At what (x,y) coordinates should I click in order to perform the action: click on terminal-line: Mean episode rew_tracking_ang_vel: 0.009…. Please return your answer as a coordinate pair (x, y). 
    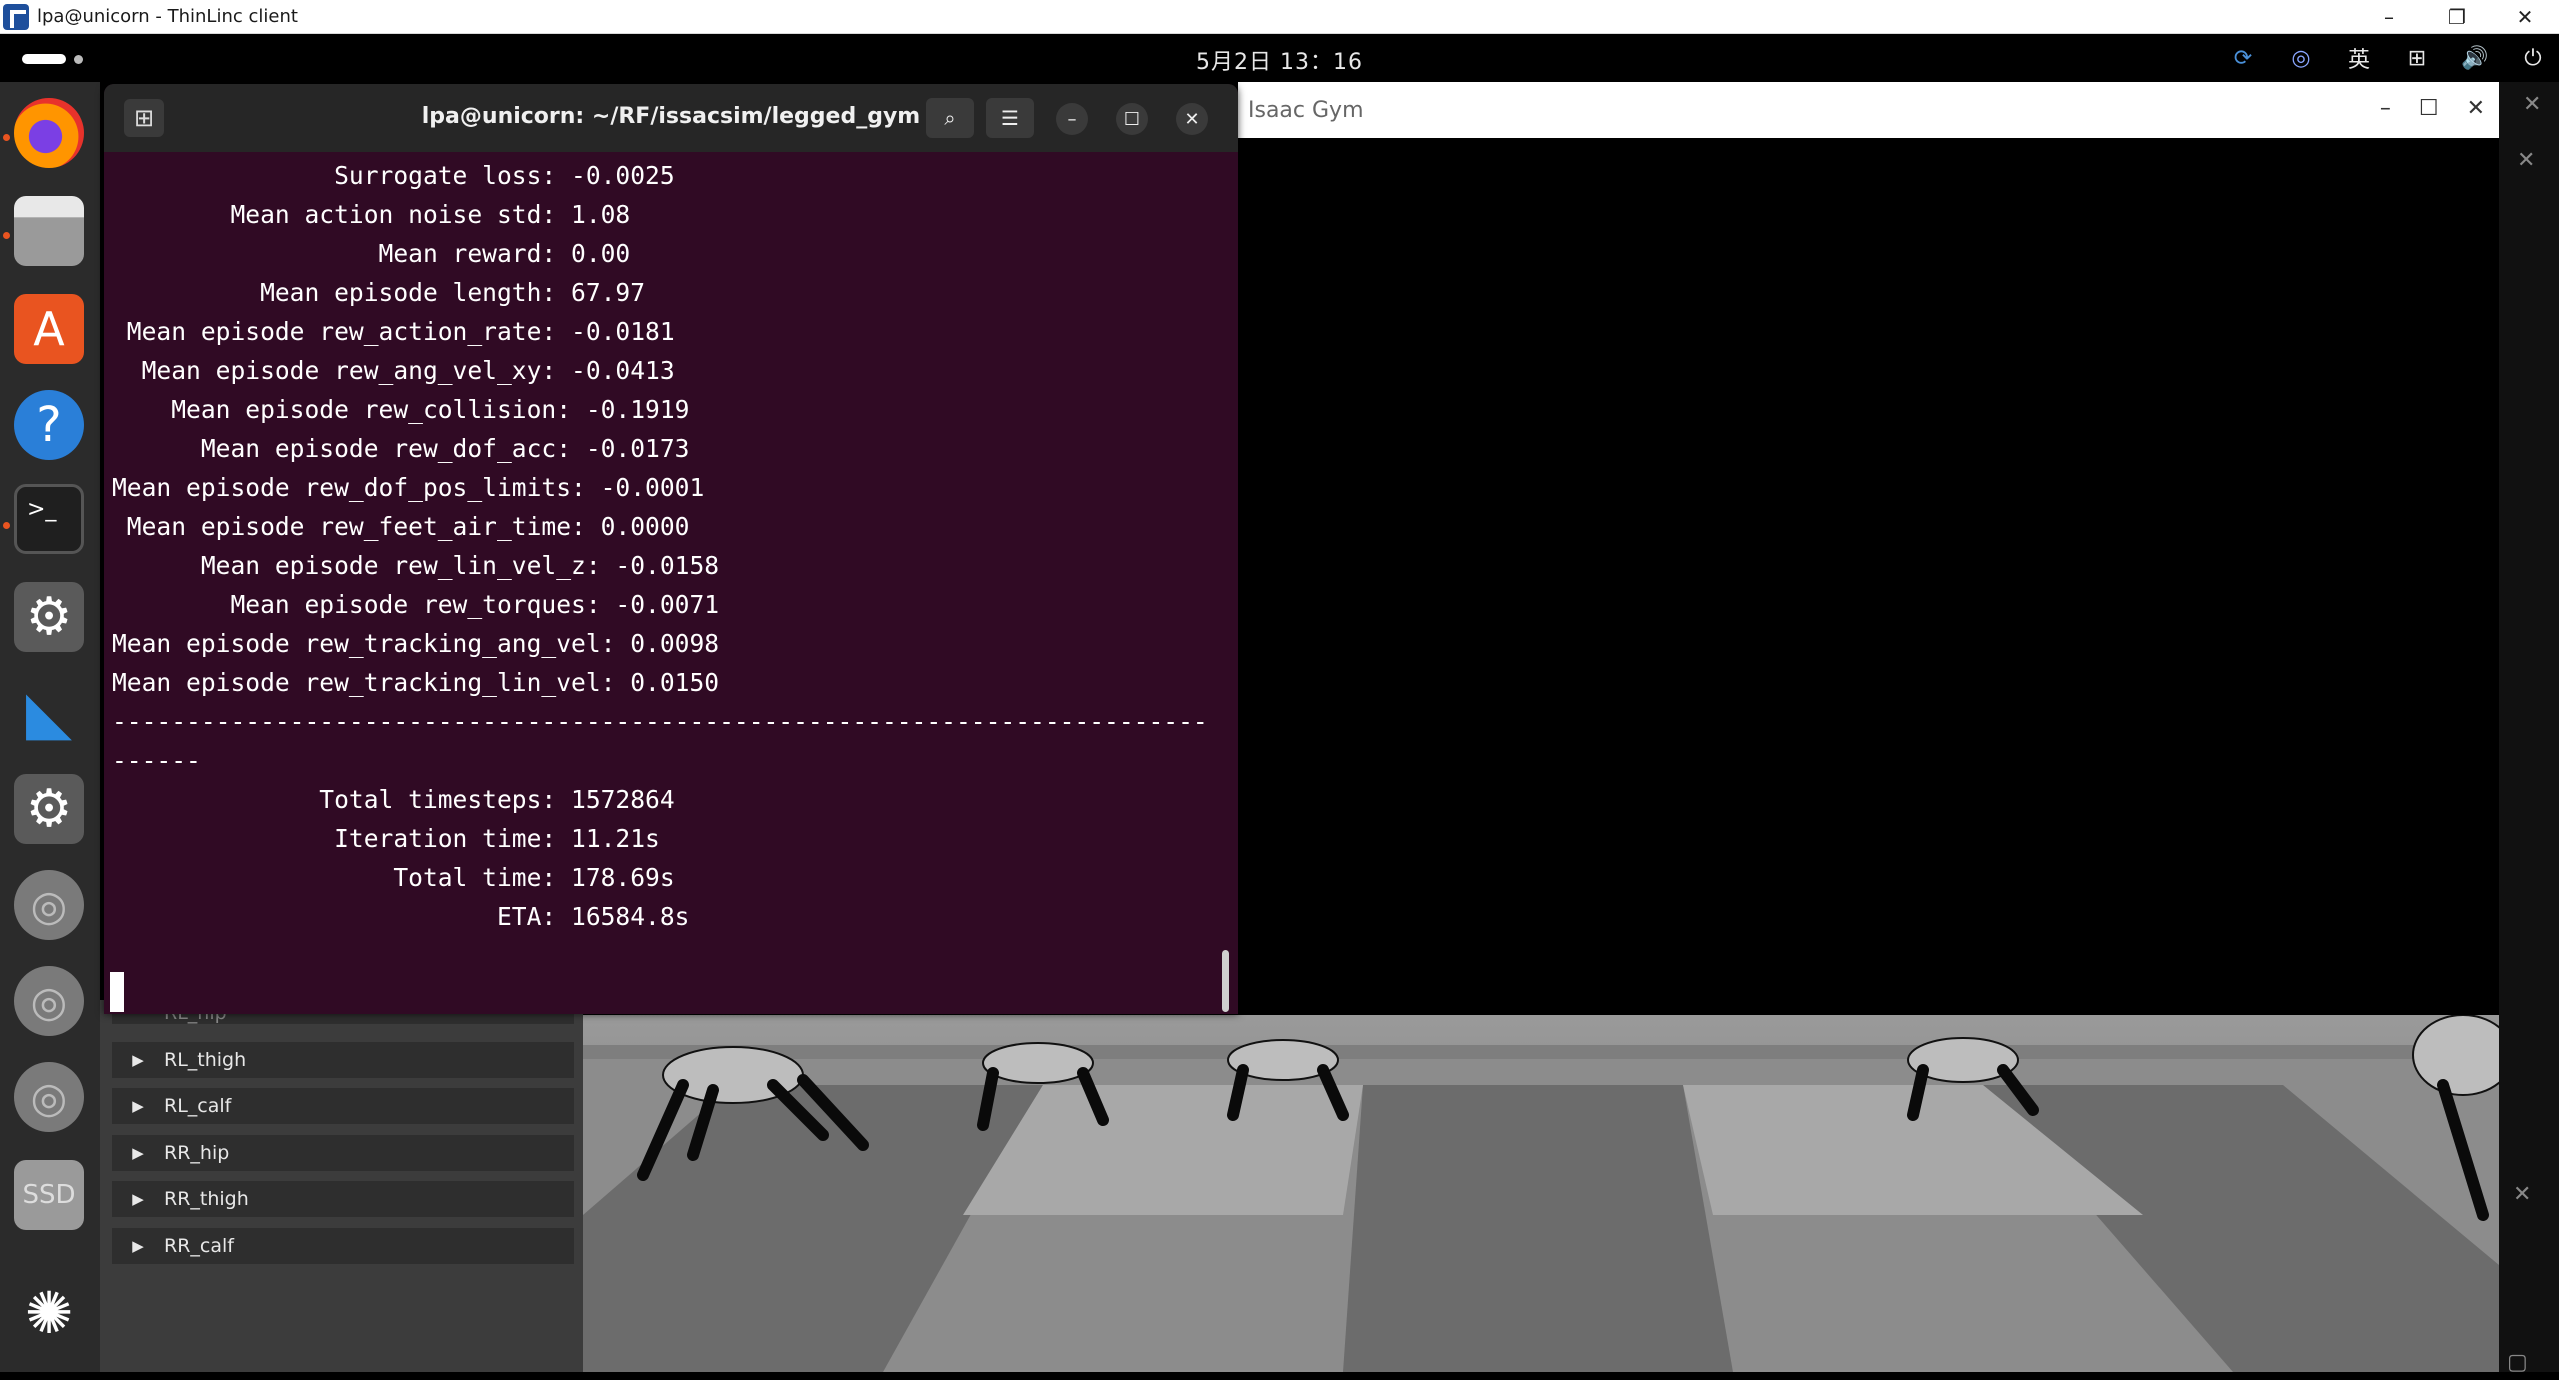
    Looking at the image, I should click on (416, 643).